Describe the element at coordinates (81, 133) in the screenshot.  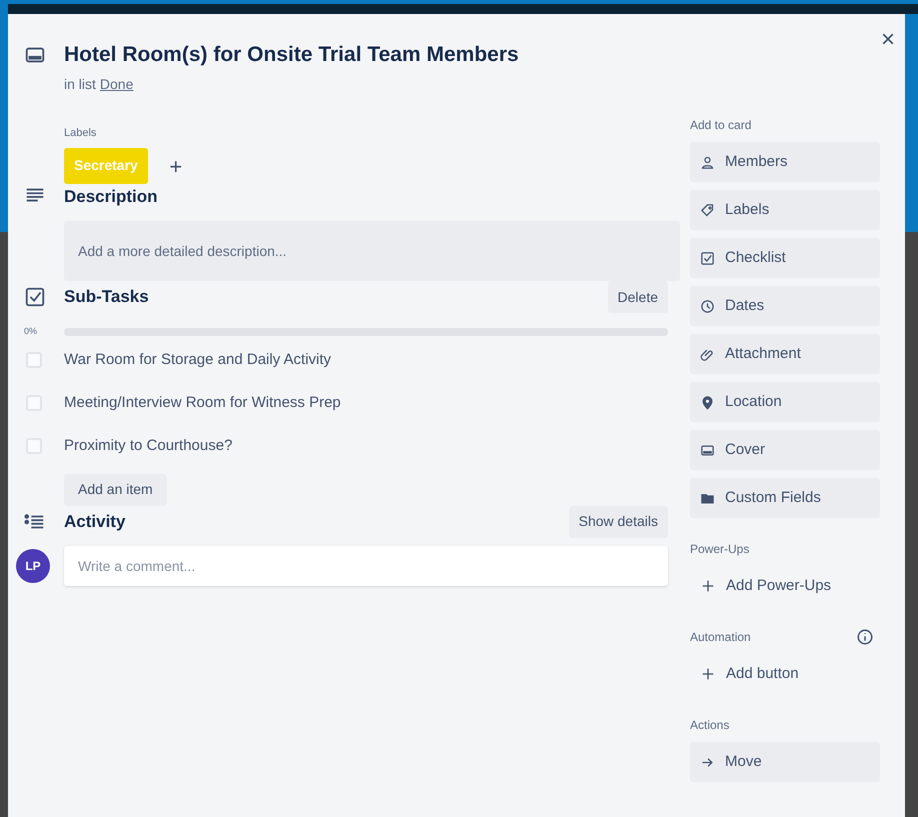
I see `section-caption: Labels` at that location.